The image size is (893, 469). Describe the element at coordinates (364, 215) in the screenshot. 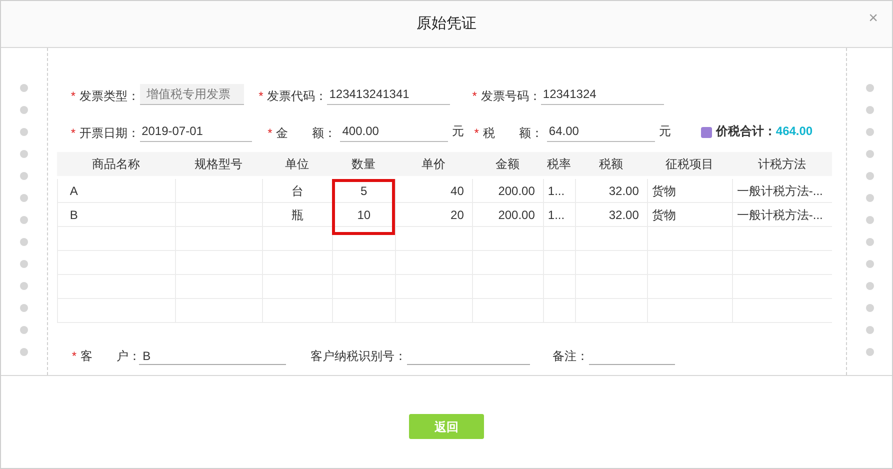

I see `table-cell: 10` at that location.